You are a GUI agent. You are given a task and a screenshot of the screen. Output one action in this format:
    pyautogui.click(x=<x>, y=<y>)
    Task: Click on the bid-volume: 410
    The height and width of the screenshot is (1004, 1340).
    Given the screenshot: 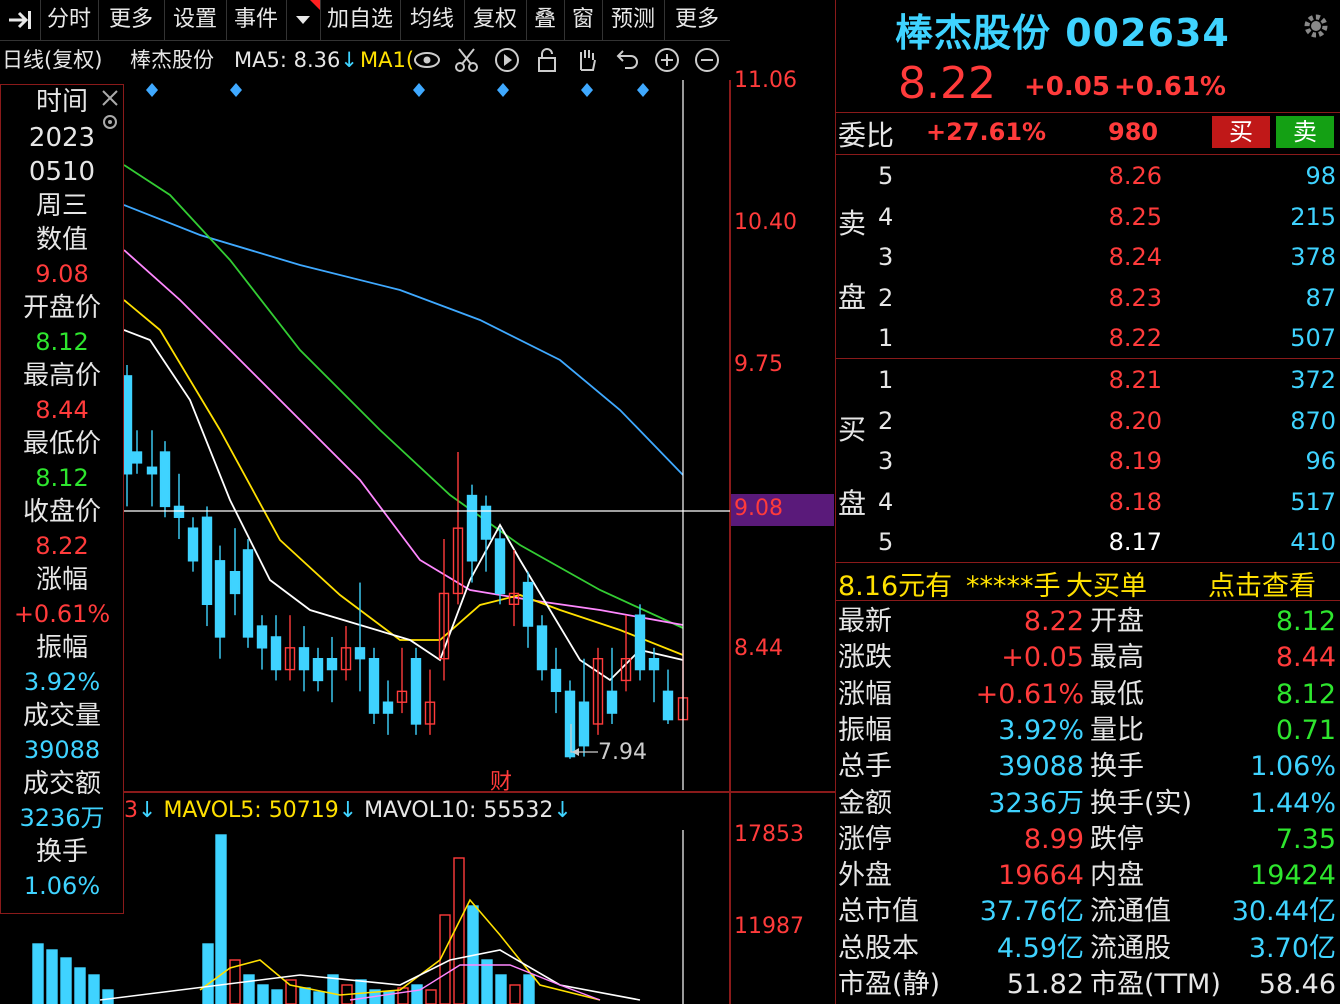 What is the action you would take?
    pyautogui.click(x=1313, y=542)
    